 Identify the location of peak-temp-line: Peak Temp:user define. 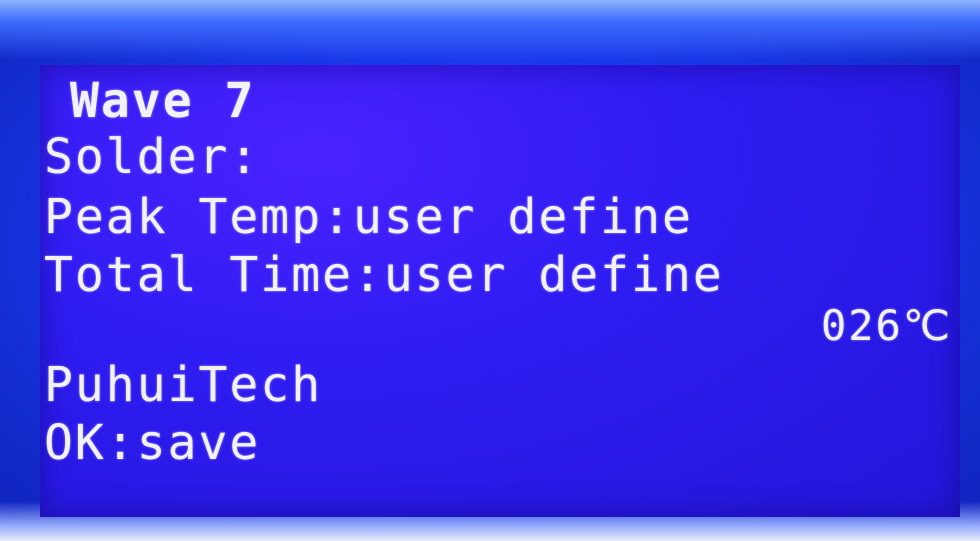
(368, 217).